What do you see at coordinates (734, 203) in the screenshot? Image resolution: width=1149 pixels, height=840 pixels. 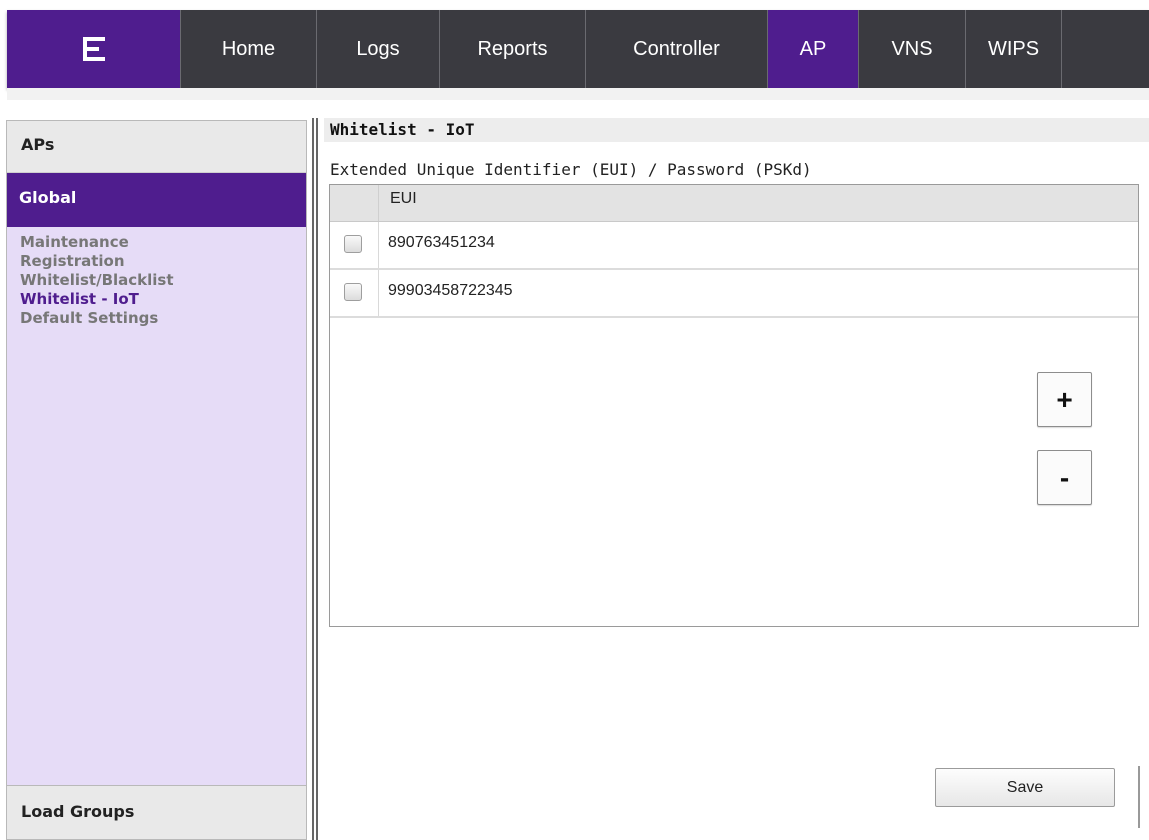 I see `table-header-row: EUI` at bounding box center [734, 203].